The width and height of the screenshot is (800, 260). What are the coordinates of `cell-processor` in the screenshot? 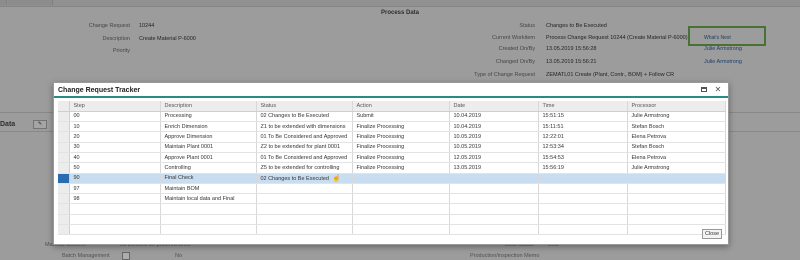 It's located at (676, 199).